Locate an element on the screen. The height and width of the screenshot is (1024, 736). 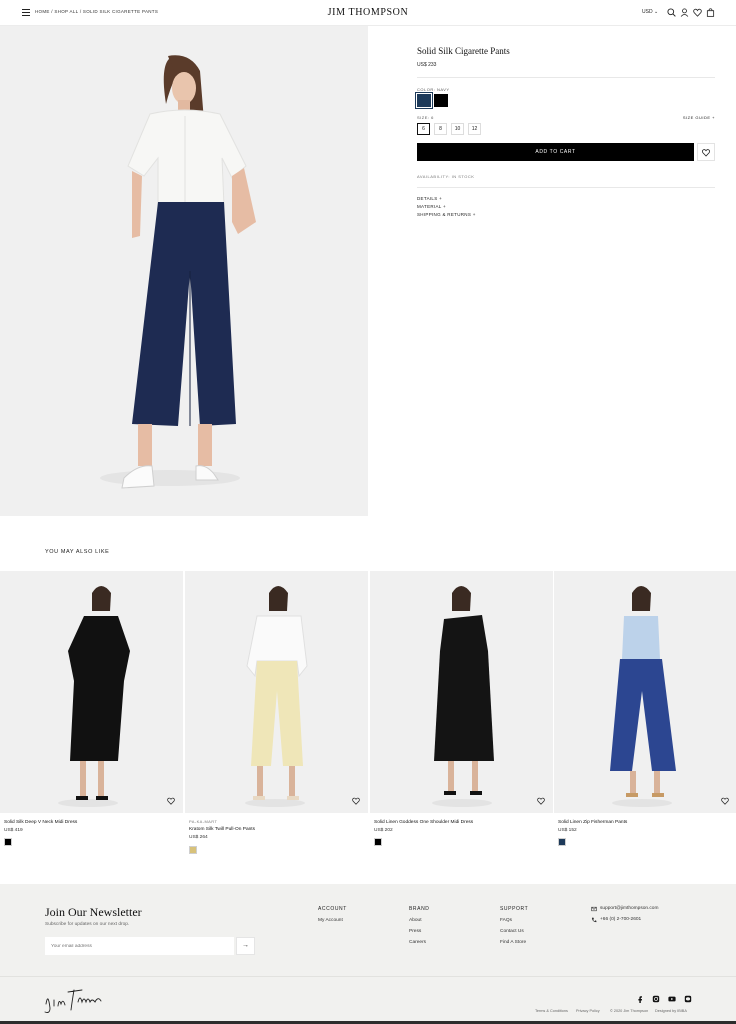
footer-link: Careers is located at coordinates (417, 942).